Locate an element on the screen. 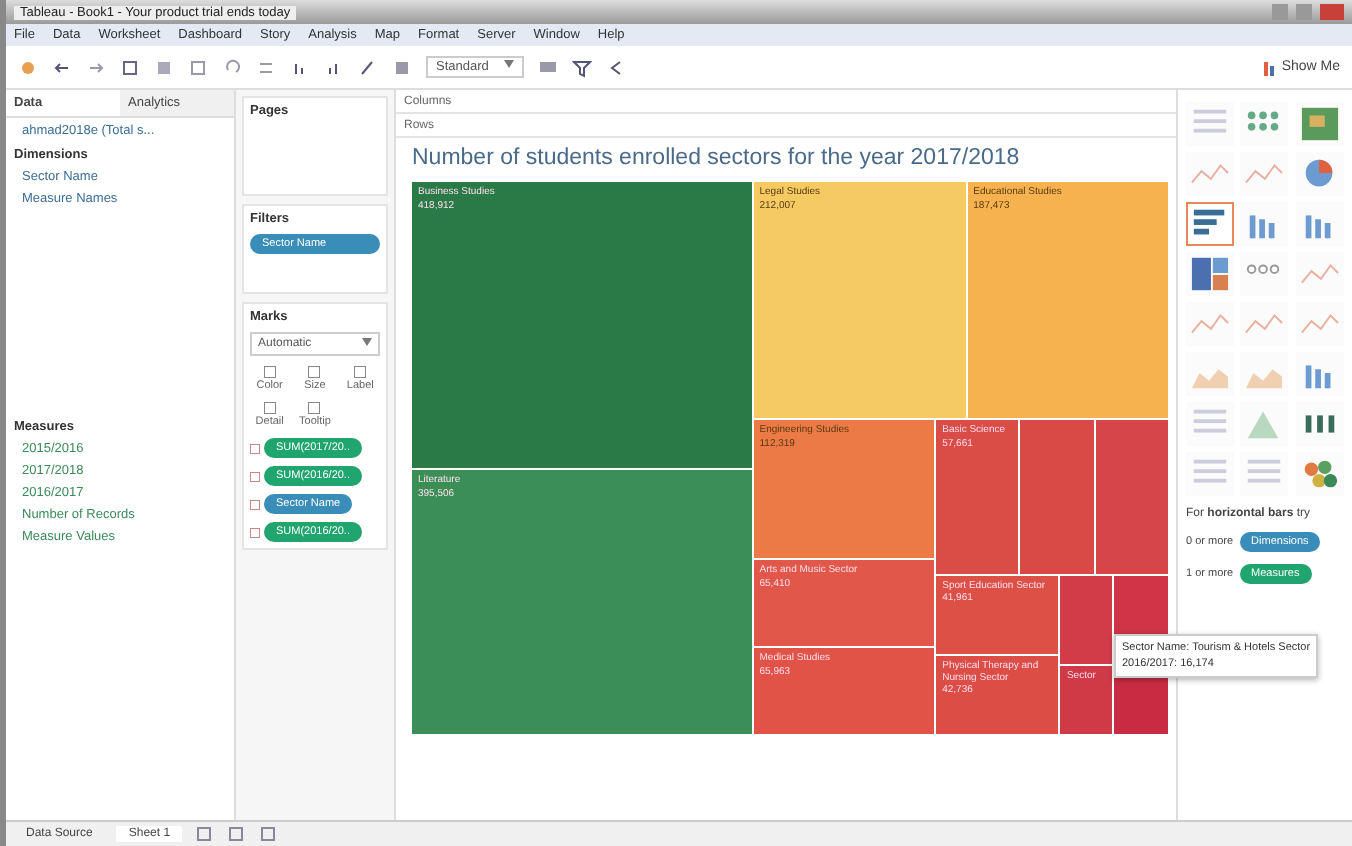 This screenshot has width=1352, height=846. forward-icon is located at coordinates (96, 67).